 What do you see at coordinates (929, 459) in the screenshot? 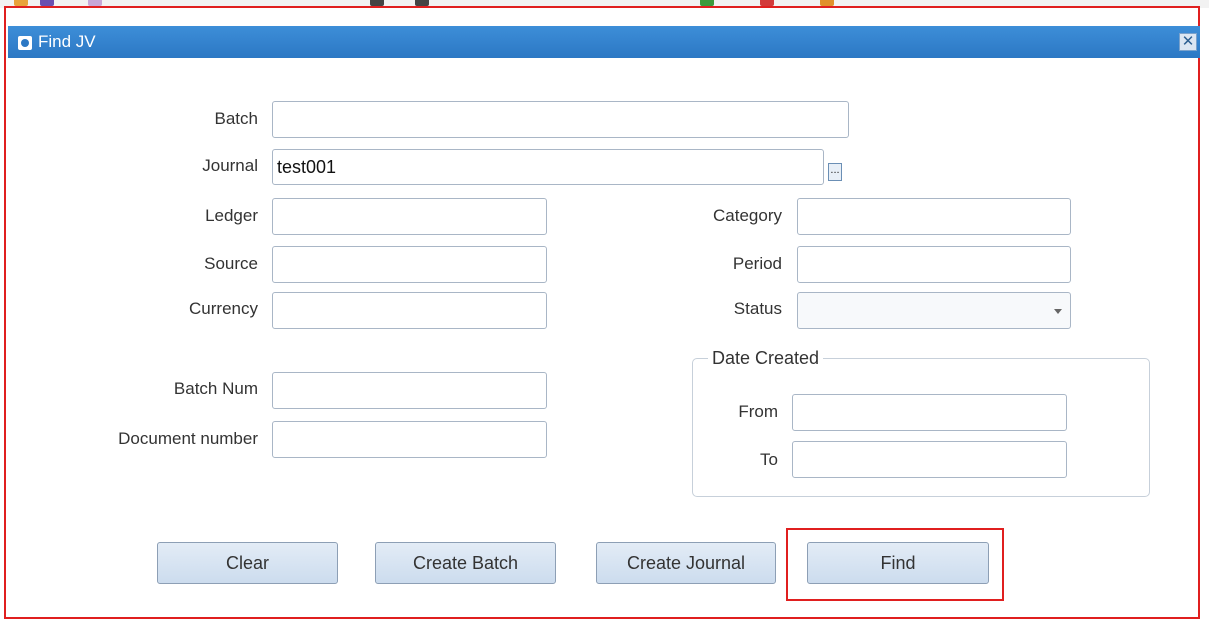
I see `date-to-field` at bounding box center [929, 459].